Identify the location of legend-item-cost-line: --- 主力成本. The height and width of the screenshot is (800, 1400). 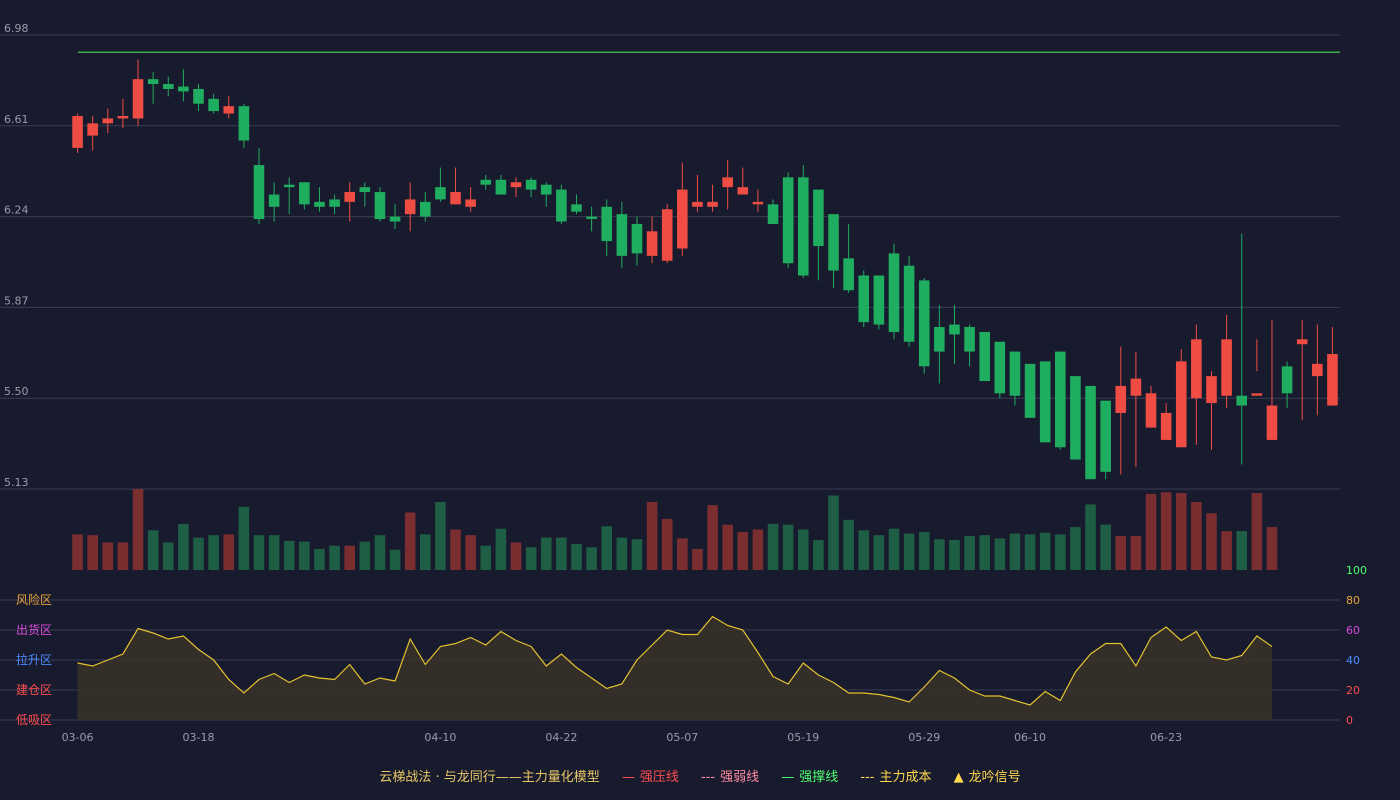
(895, 775).